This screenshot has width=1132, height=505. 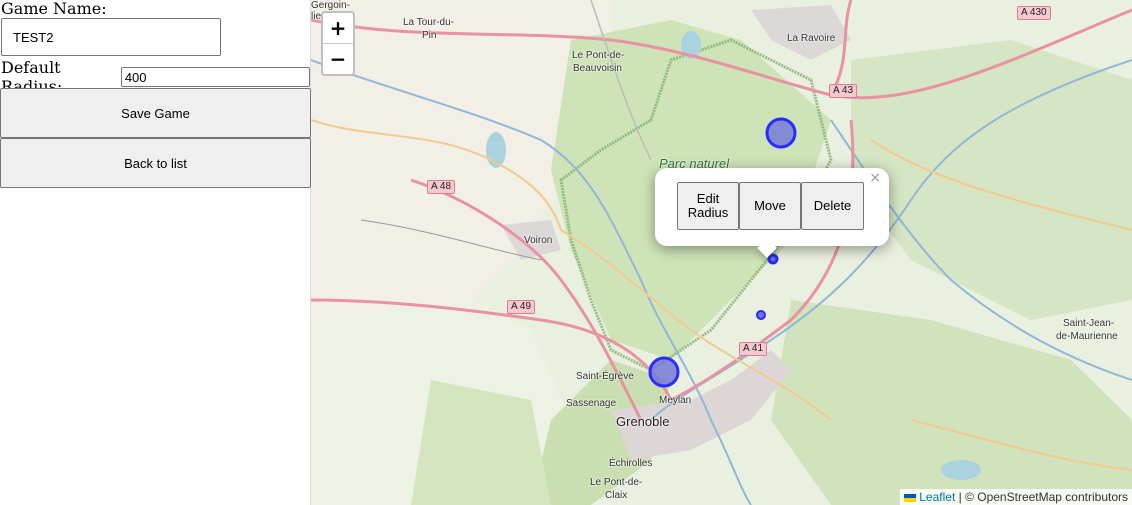 What do you see at coordinates (910, 497) in the screenshot?
I see `ukraine-flag-icon` at bounding box center [910, 497].